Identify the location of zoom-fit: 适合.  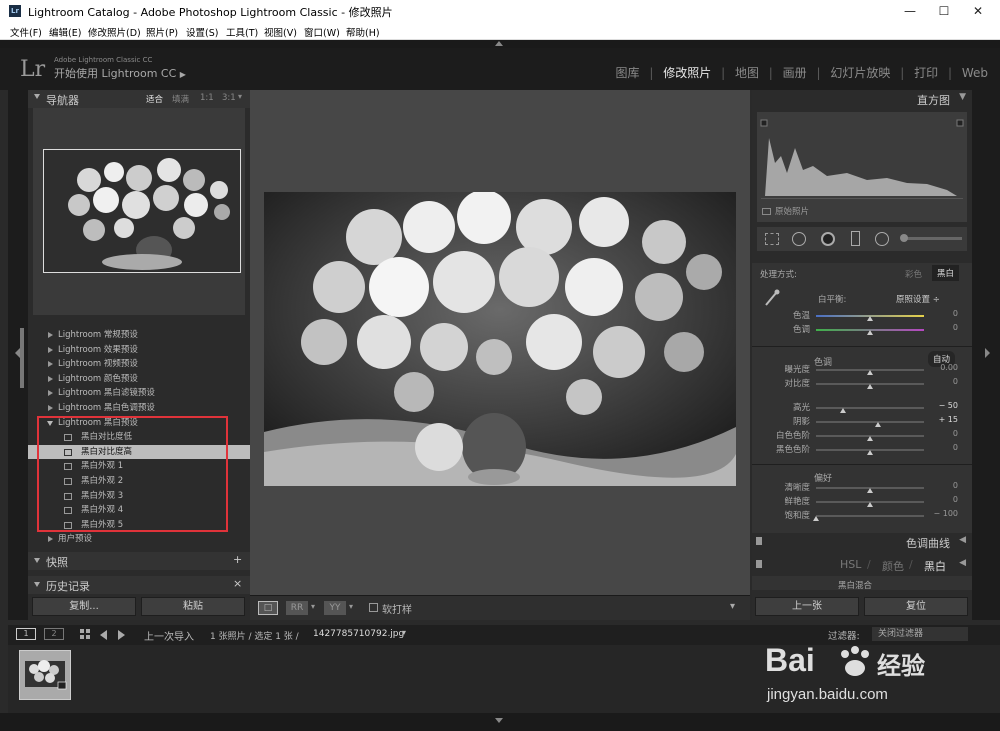
(154, 99).